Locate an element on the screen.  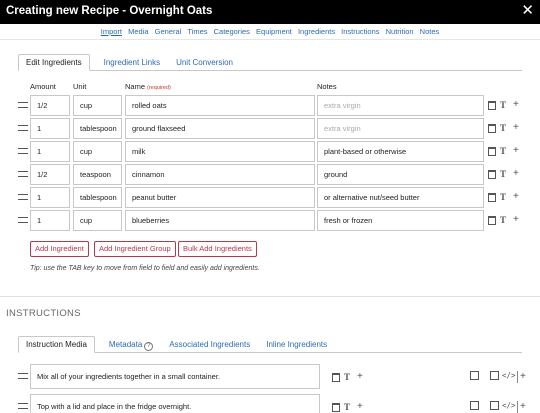
nav-import: Import is located at coordinates (111, 31).